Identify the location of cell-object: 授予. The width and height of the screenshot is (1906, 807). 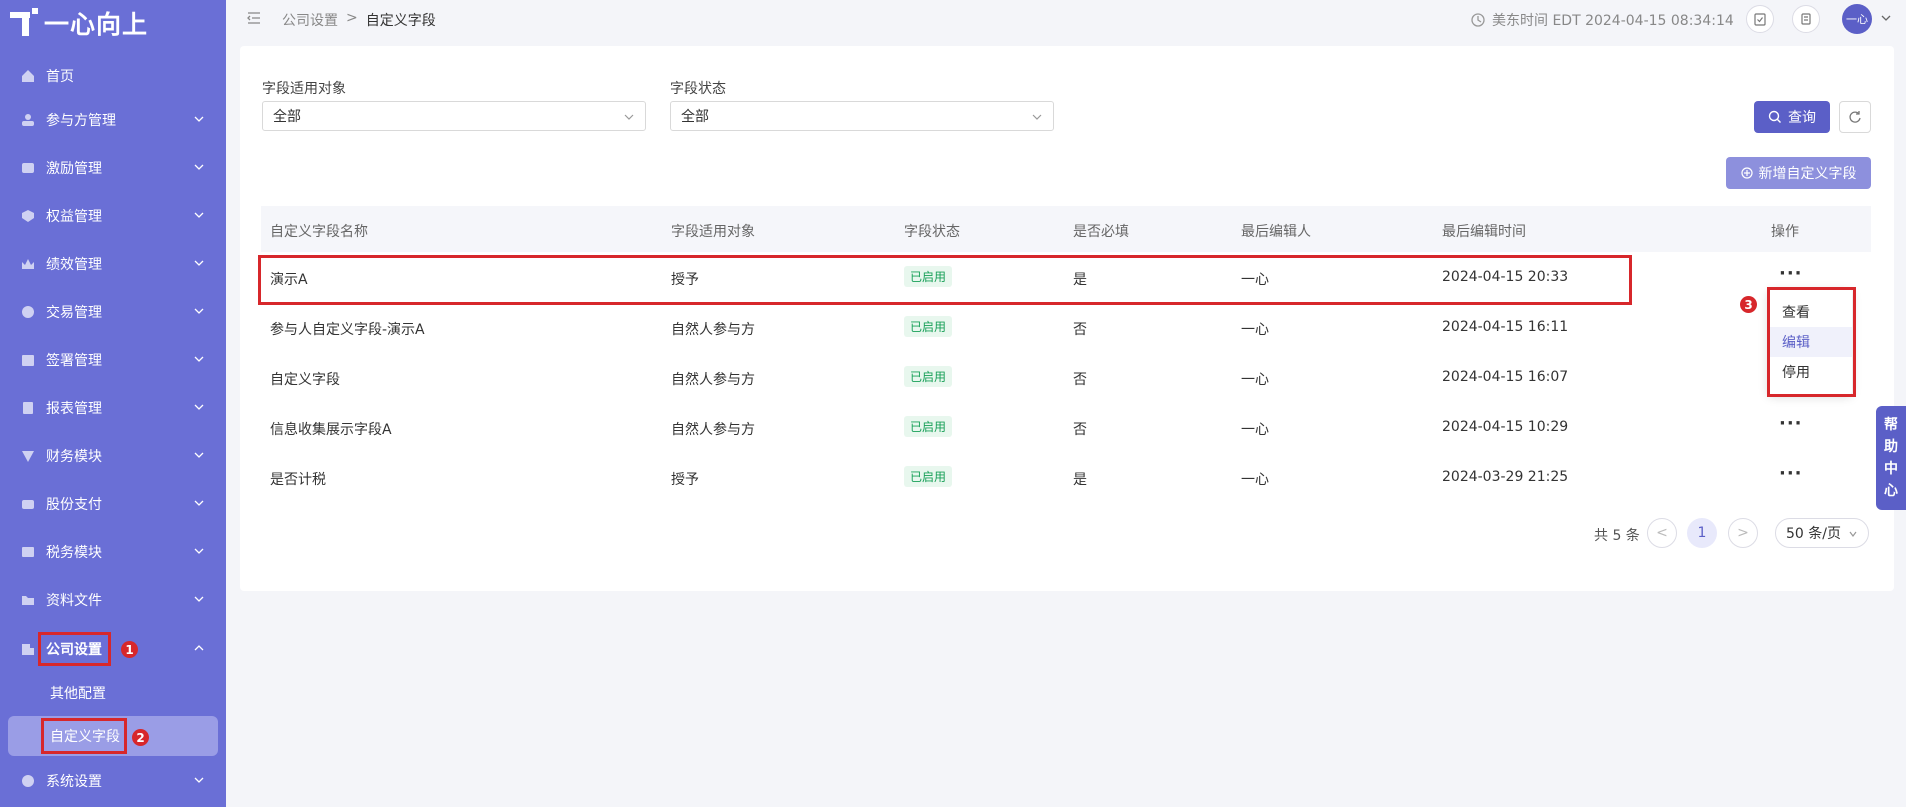
(685, 480).